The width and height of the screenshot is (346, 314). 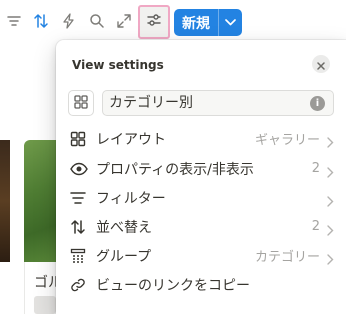 I want to click on gallery-icon, so click(x=81, y=103).